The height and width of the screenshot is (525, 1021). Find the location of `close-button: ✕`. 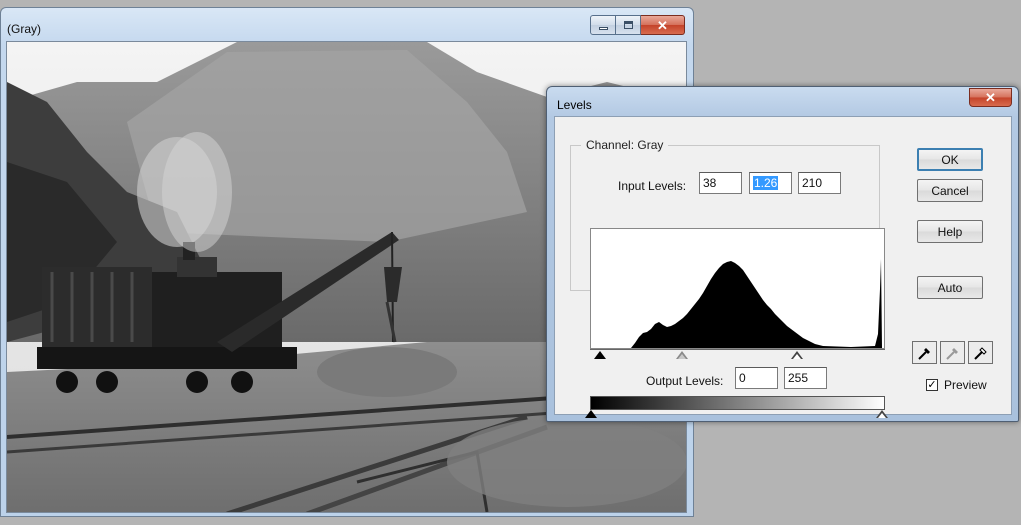

close-button: ✕ is located at coordinates (663, 25).